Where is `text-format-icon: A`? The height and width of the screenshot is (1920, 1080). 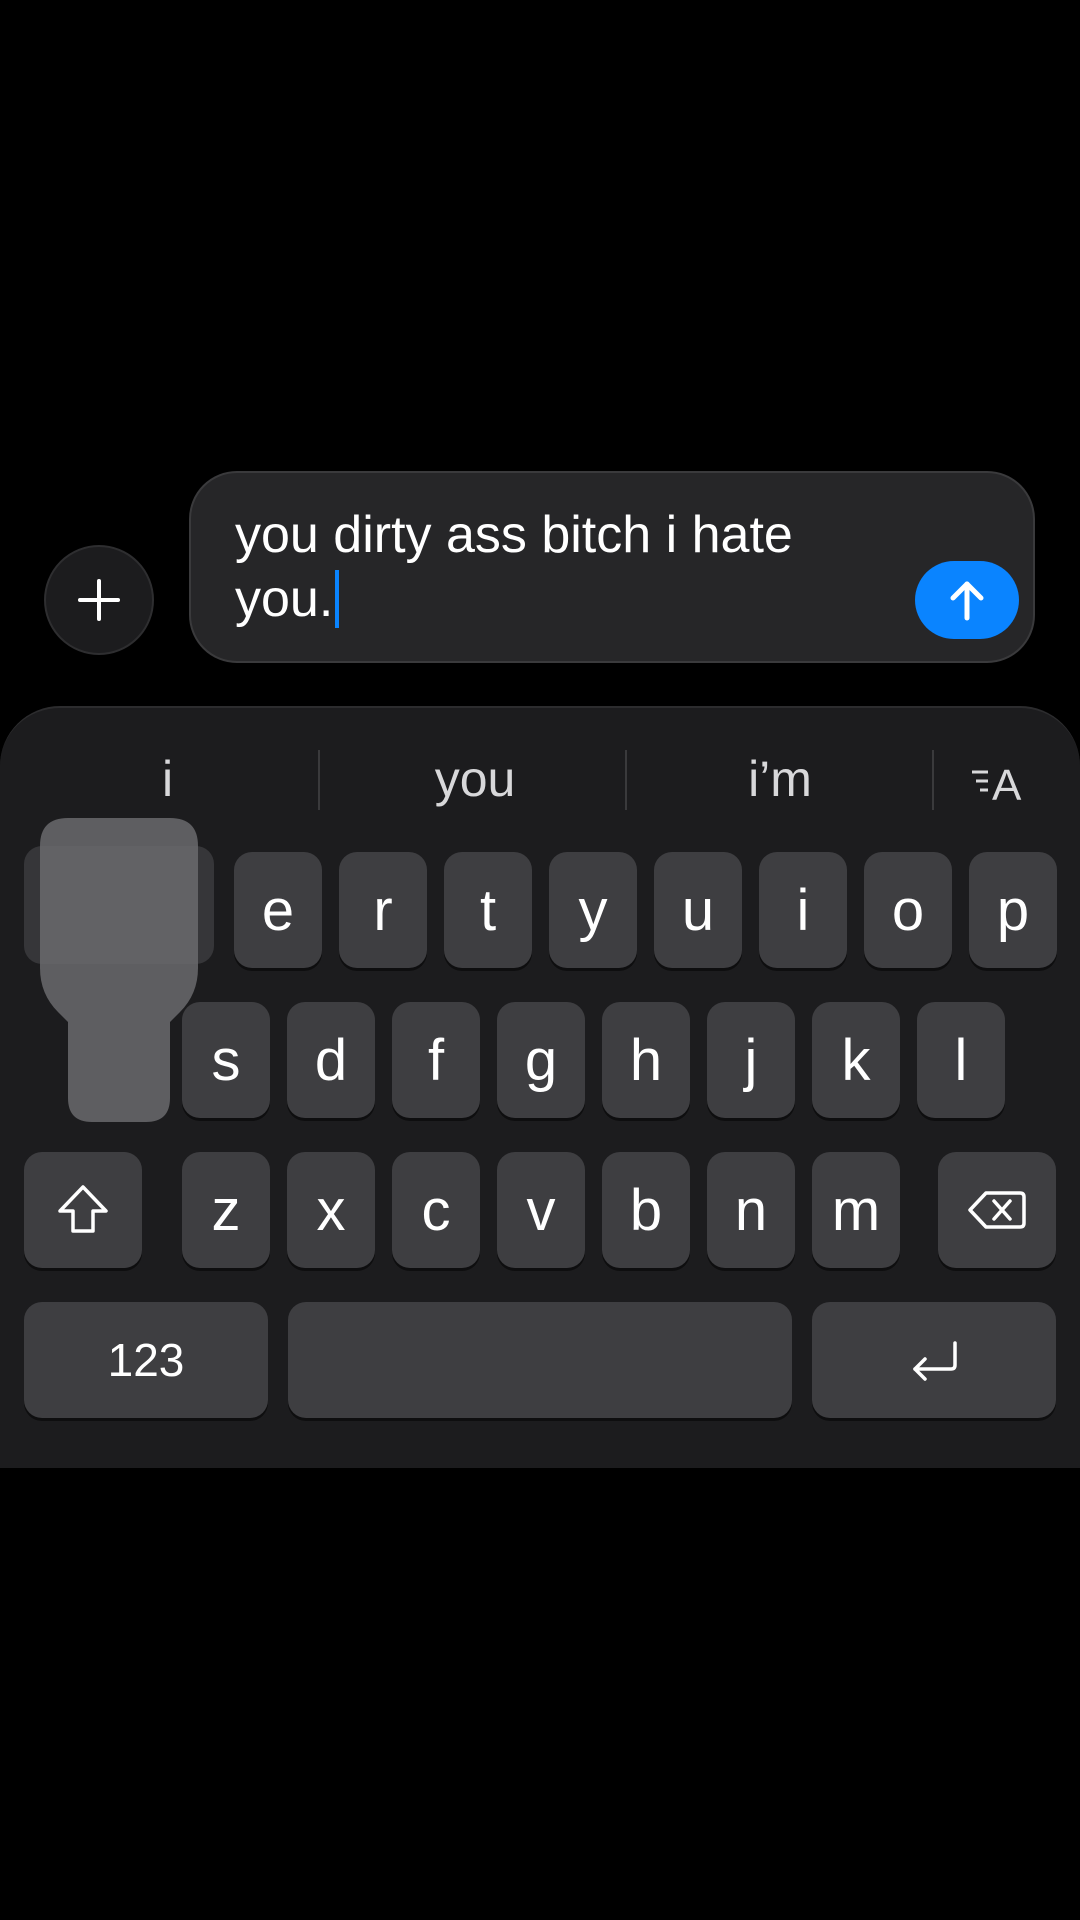
text-format-icon: A is located at coordinates (1000, 780).